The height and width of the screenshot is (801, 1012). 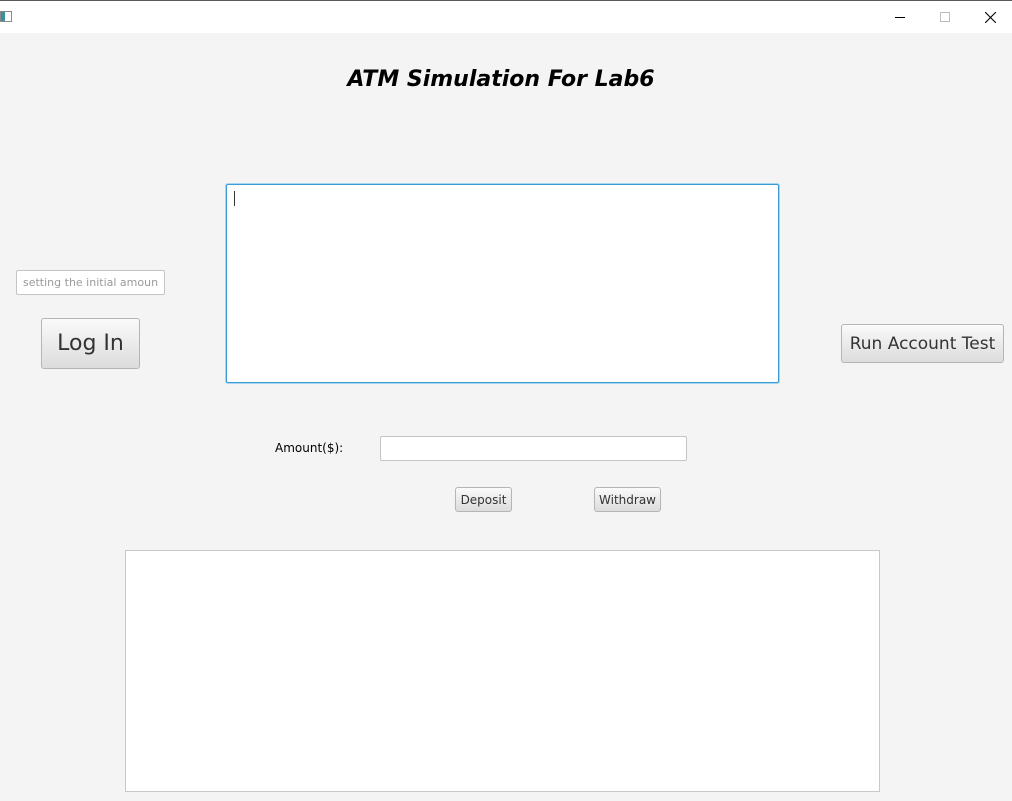 What do you see at coordinates (90, 282) in the screenshot?
I see `initial-amount-input` at bounding box center [90, 282].